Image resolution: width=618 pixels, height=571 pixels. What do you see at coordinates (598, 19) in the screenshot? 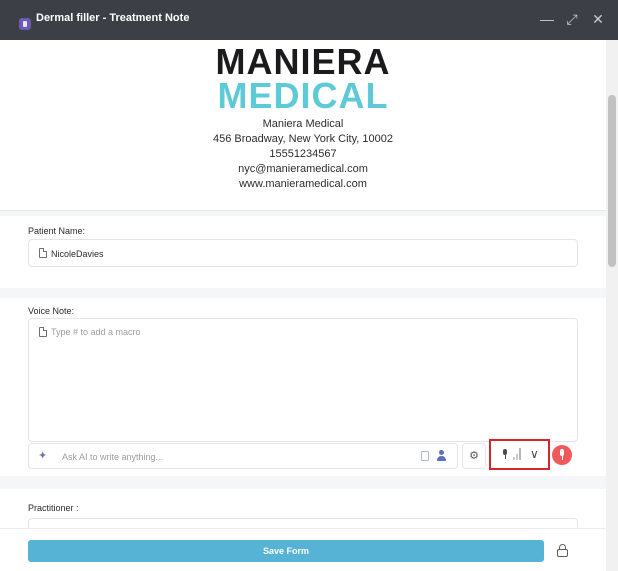
I see `close-icon: ✕` at bounding box center [598, 19].